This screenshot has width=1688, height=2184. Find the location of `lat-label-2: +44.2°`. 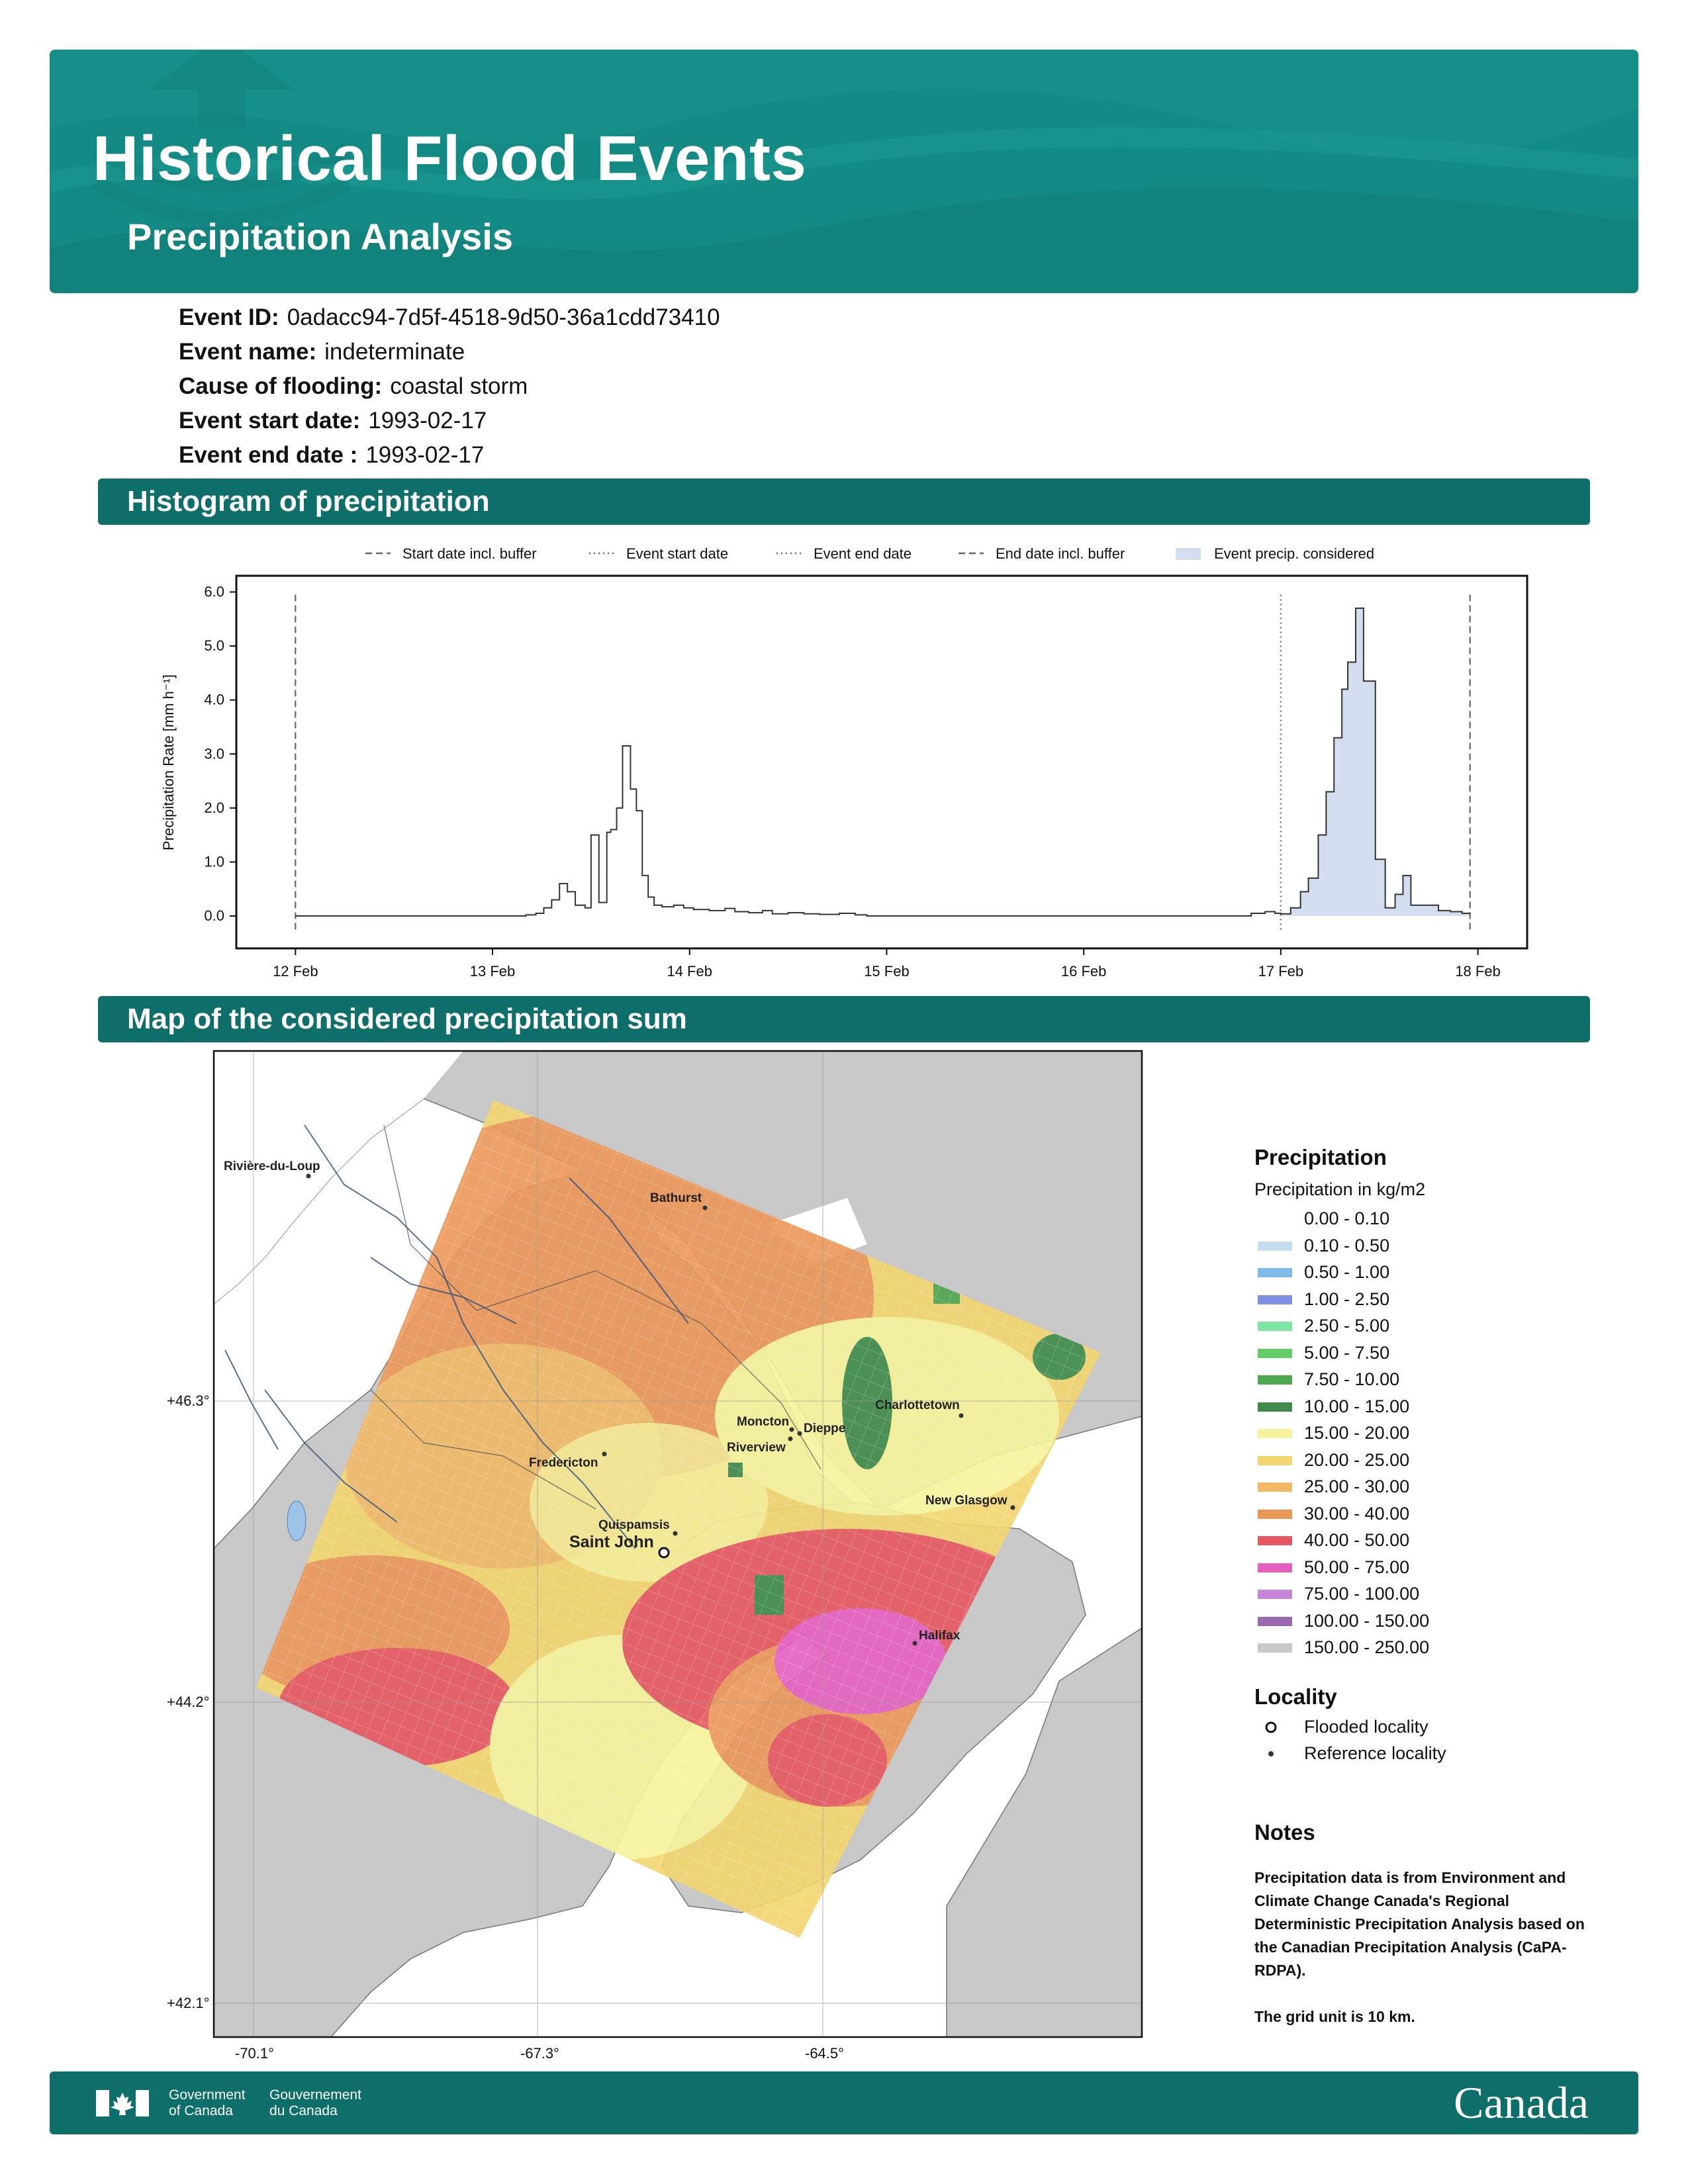

lat-label-2: +44.2° is located at coordinates (188, 1702).